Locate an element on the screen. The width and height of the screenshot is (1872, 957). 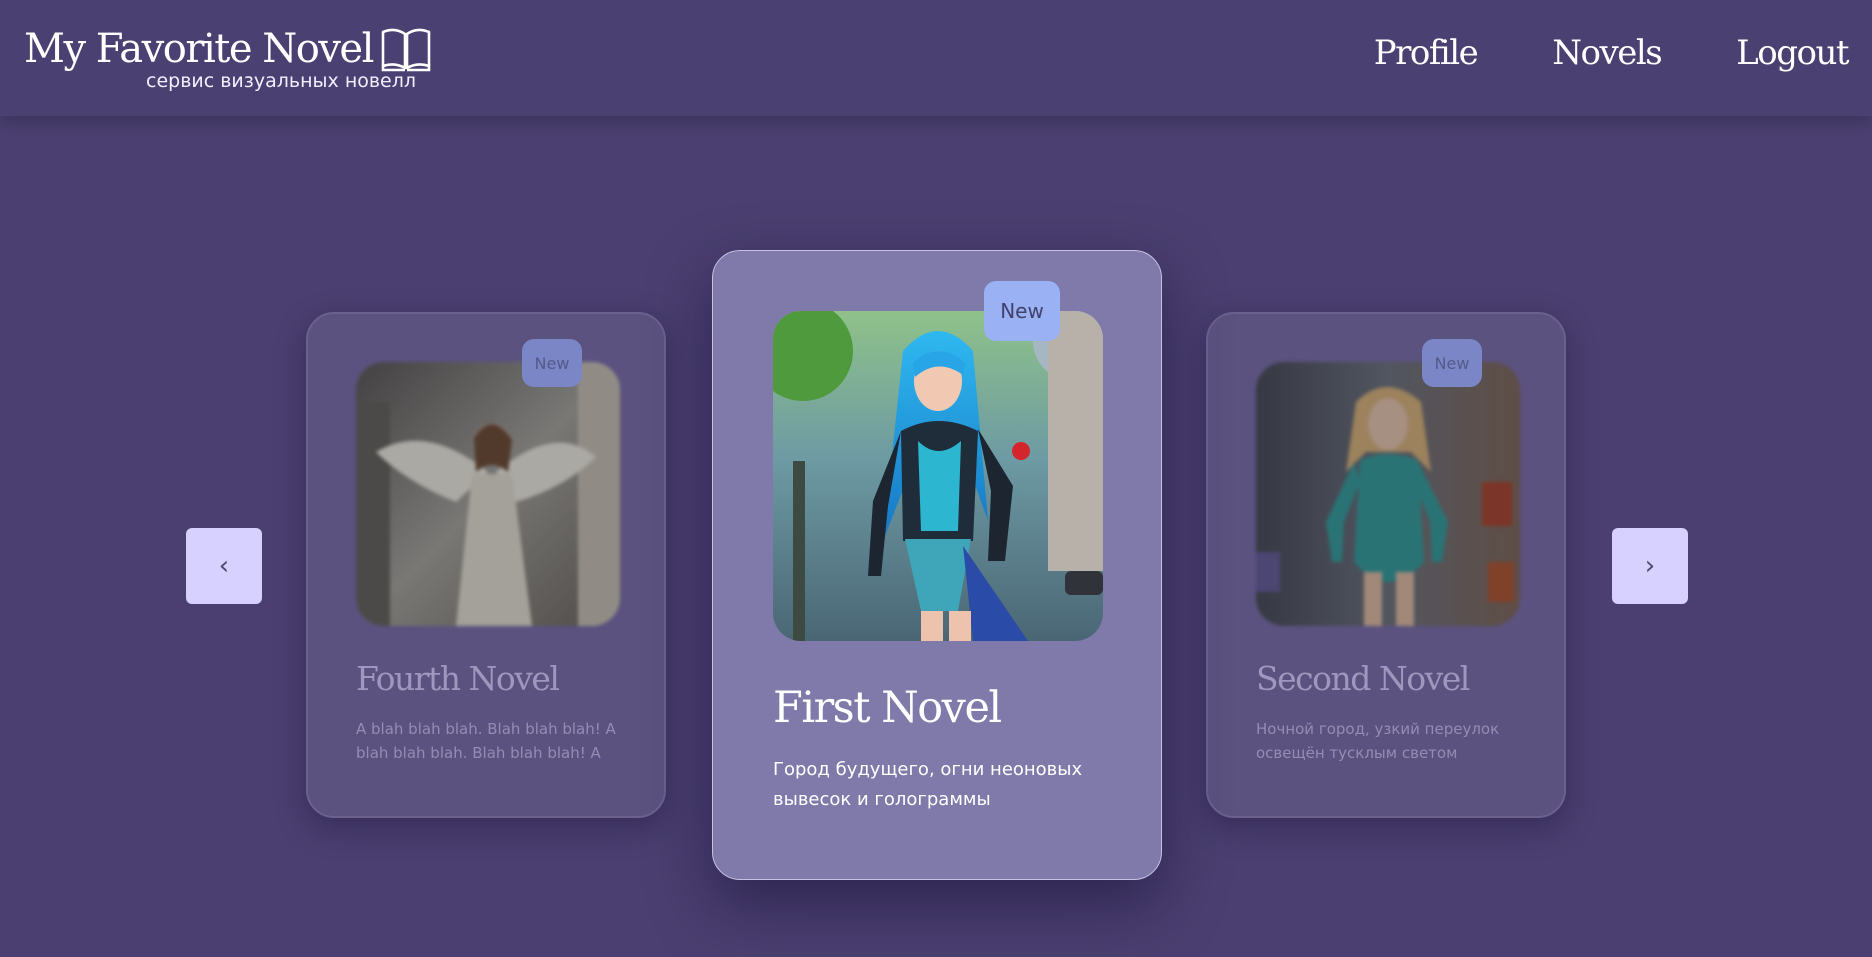
novel-title: First Novel is located at coordinates (887, 708).